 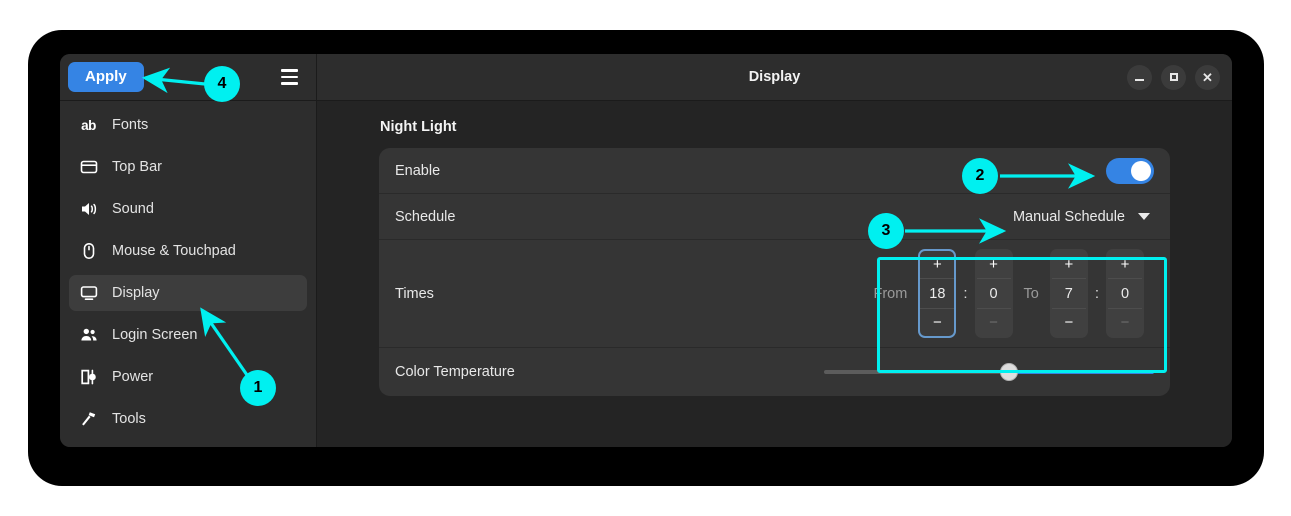 I want to click on schedule-dropdown: Manual Schedule, so click(x=1081, y=217).